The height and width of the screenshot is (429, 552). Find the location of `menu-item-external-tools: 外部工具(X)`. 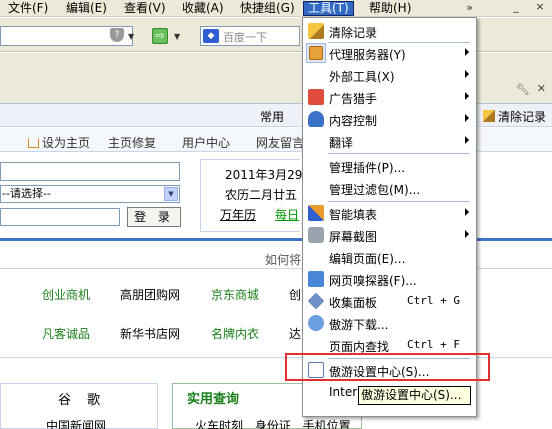

menu-item-external-tools: 外部工具(X) is located at coordinates (389, 75).